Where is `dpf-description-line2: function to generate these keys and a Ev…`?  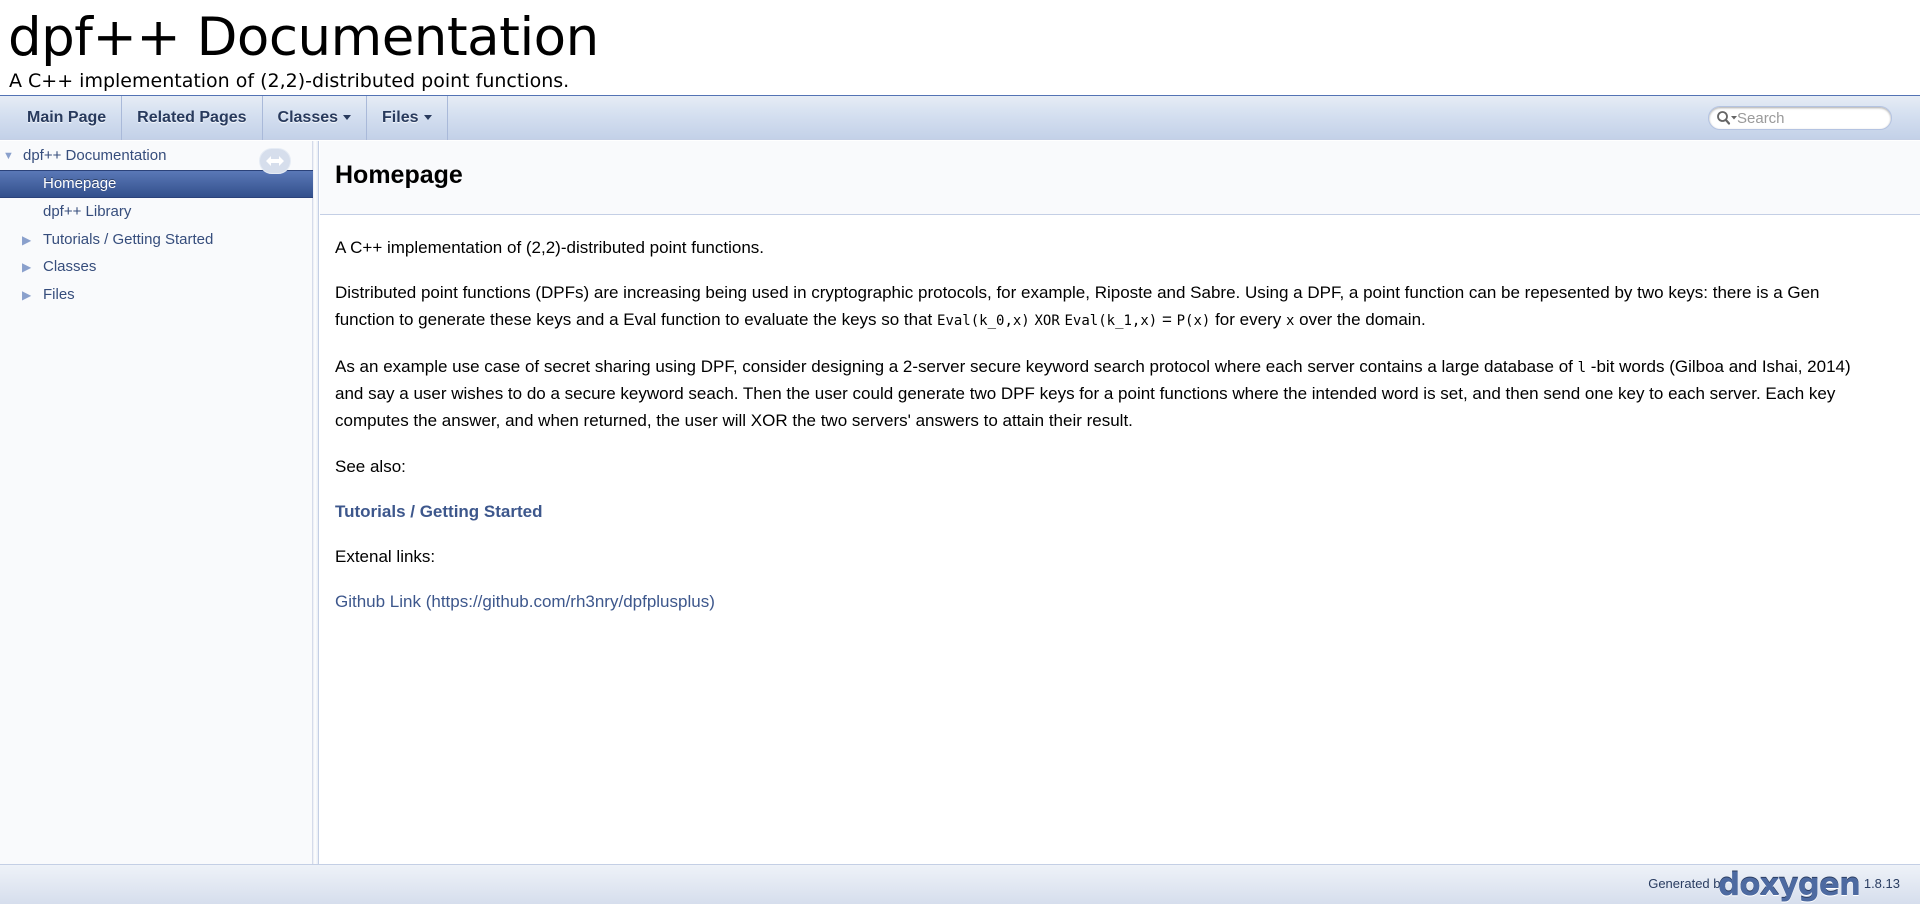 dpf-description-line2: function to generate these keys and a Ev… is located at coordinates (880, 320).